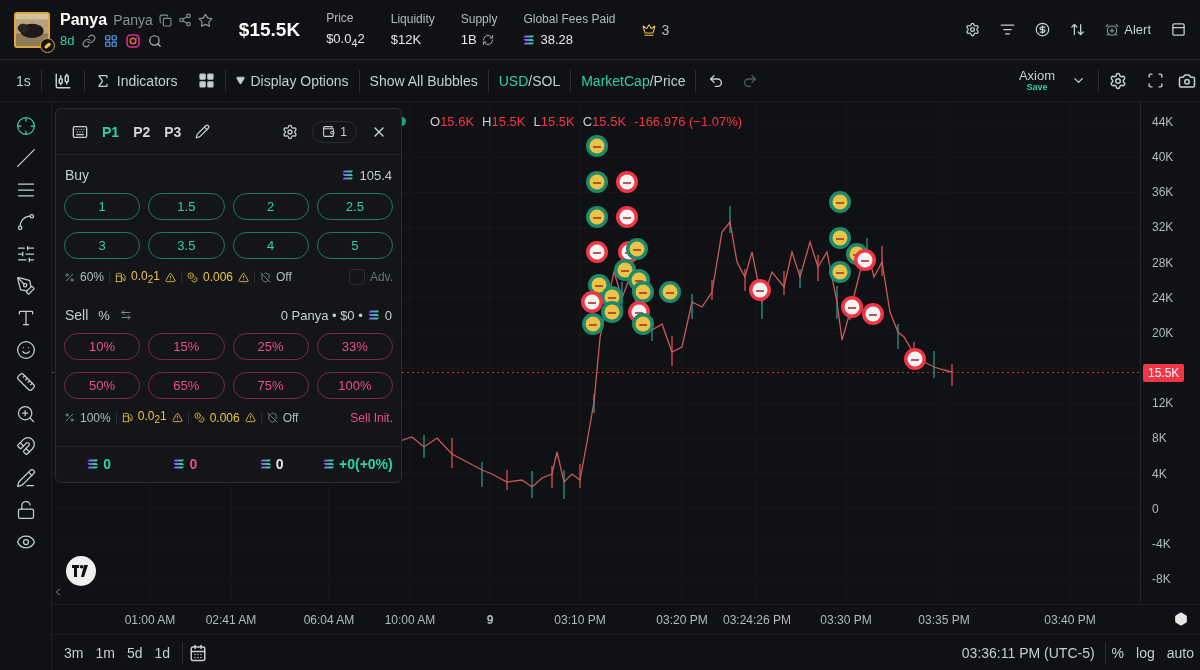  Describe the element at coordinates (77, 315) in the screenshot. I see `sell-title: Sell` at that location.